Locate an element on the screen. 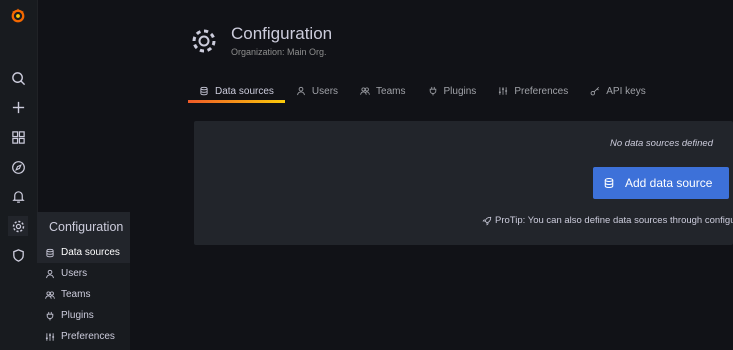 The image size is (733, 350). rocket-icon is located at coordinates (487, 221).